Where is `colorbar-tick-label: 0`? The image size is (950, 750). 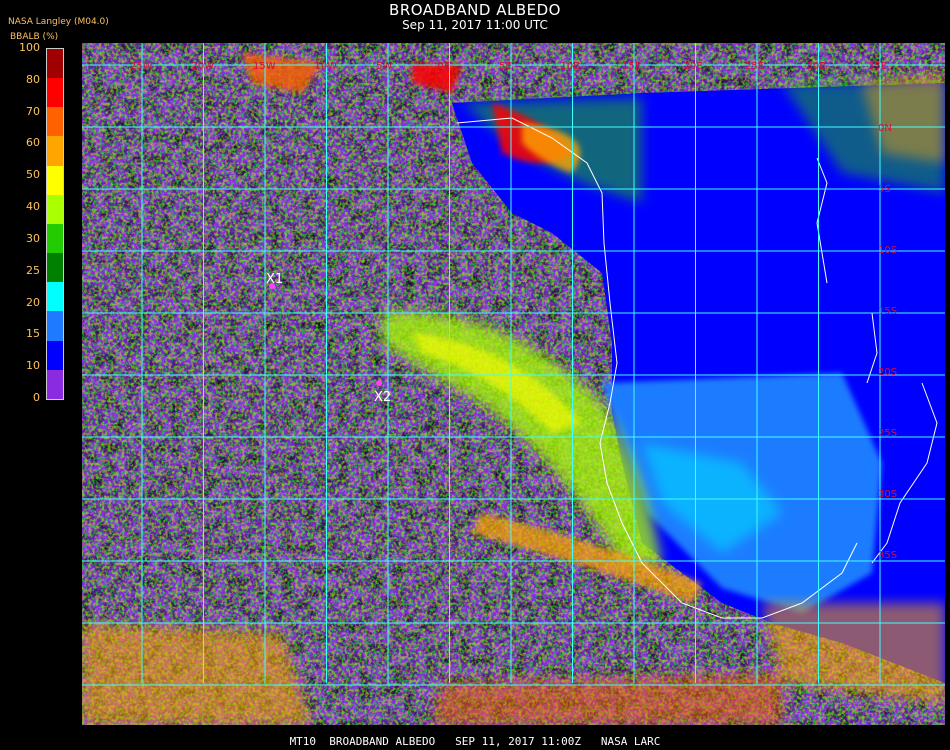 colorbar-tick-label: 0 is located at coordinates (36, 397).